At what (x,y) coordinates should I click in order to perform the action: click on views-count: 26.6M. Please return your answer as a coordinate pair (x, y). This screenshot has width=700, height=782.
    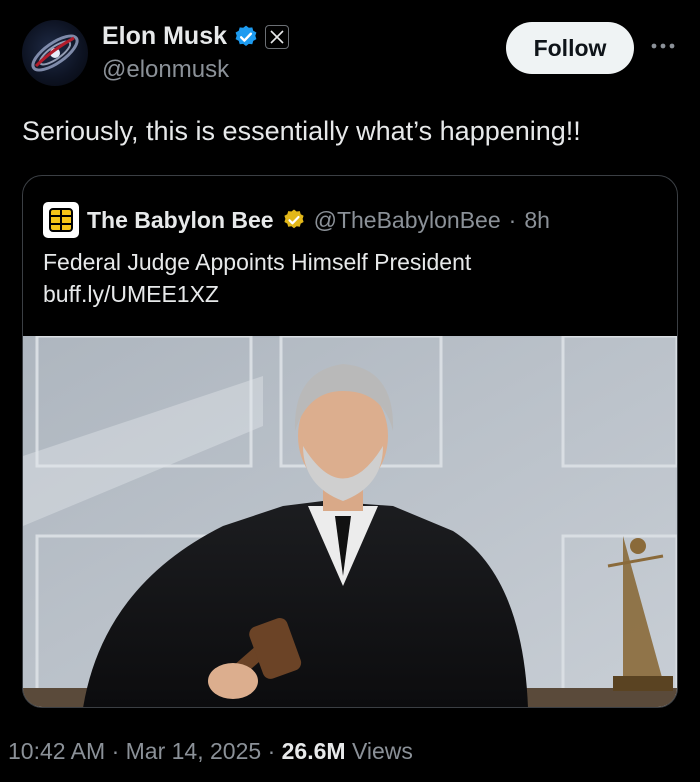
    Looking at the image, I should click on (314, 751).